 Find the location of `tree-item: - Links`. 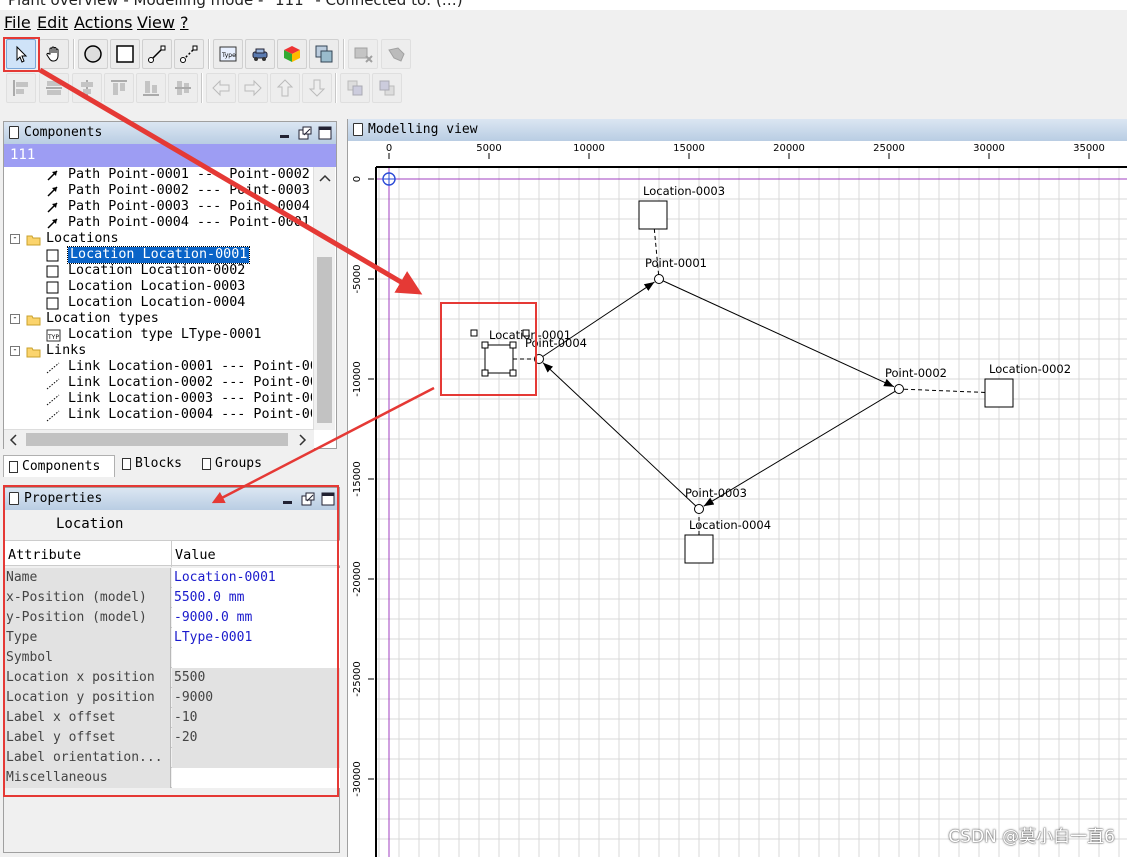

tree-item: - Links is located at coordinates (159, 351).